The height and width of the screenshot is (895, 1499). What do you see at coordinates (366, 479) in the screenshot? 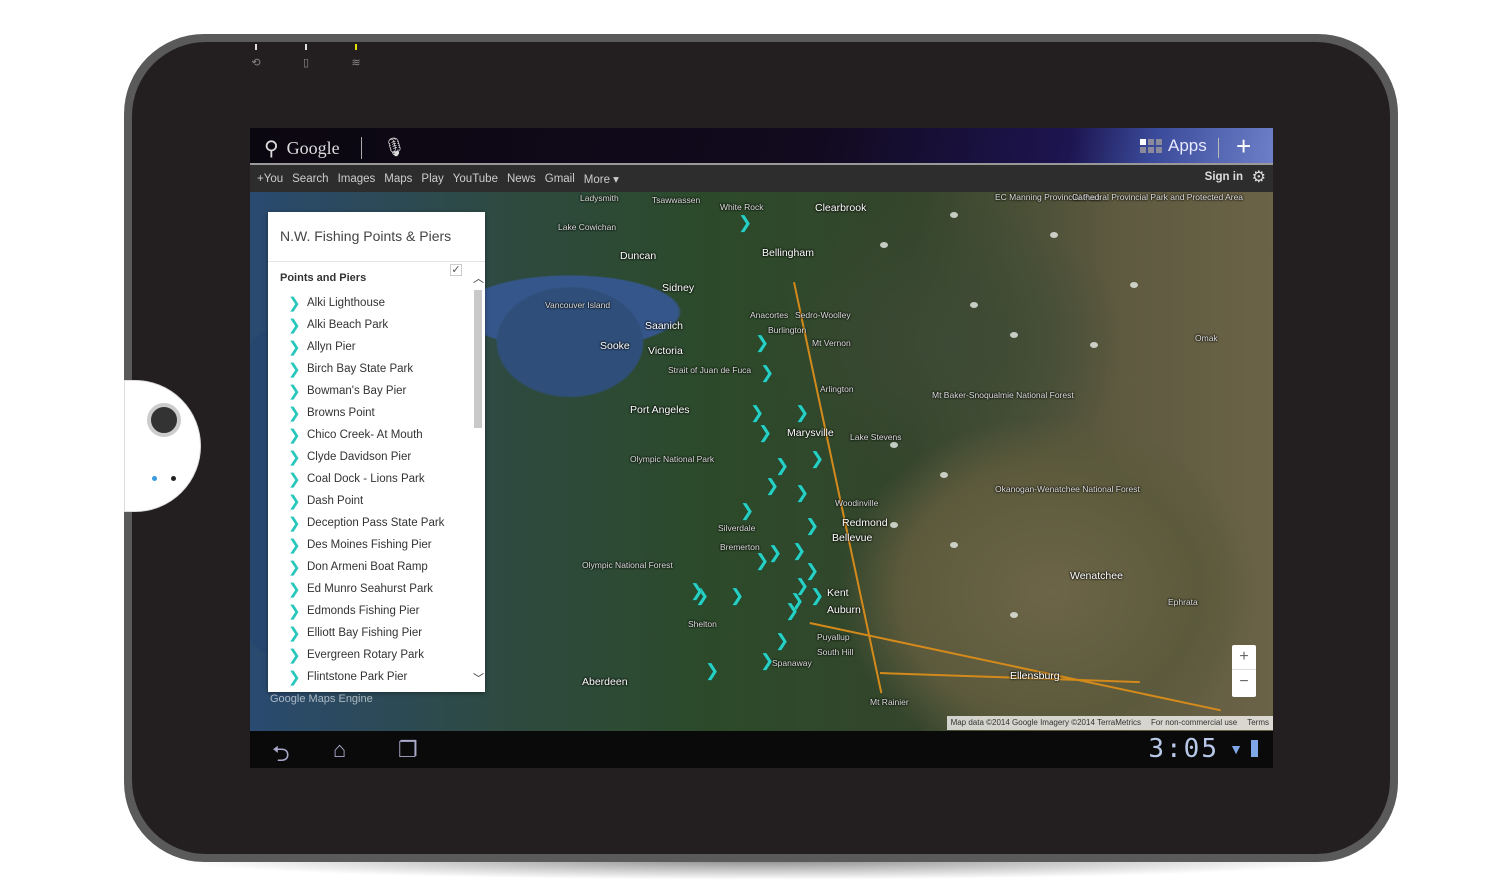
I see `list-item: ❯ Coal Dock - Lions Park` at bounding box center [366, 479].